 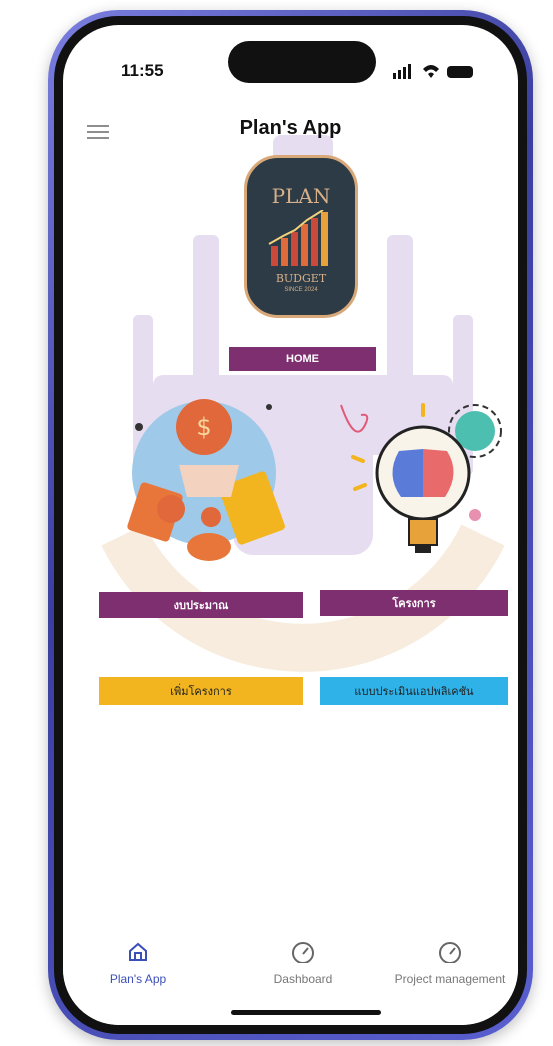 What do you see at coordinates (414, 603) in the screenshot?
I see `project-button: โครงการ` at bounding box center [414, 603].